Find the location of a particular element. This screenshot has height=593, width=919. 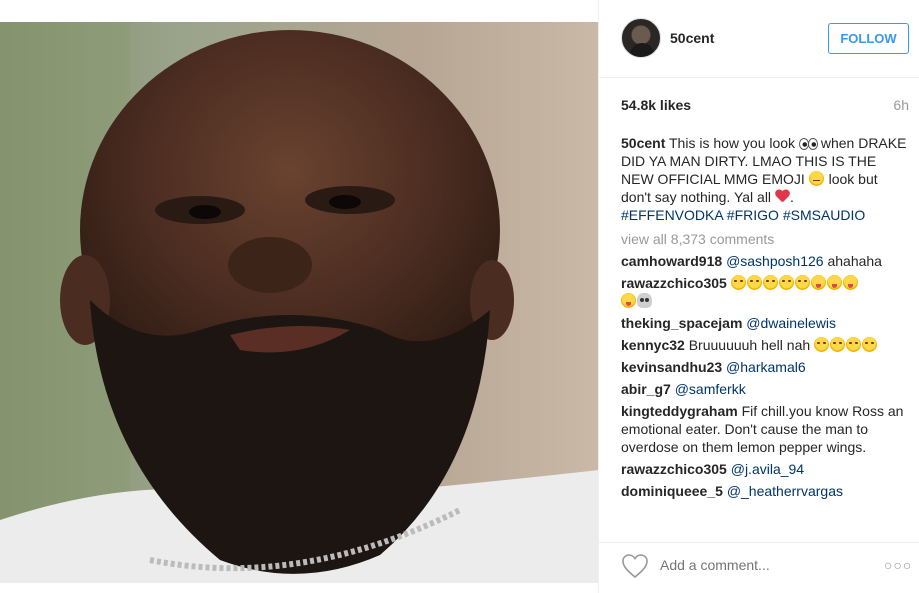

comment-text: Bruuuuuuh hell nah is located at coordinates (749, 345).